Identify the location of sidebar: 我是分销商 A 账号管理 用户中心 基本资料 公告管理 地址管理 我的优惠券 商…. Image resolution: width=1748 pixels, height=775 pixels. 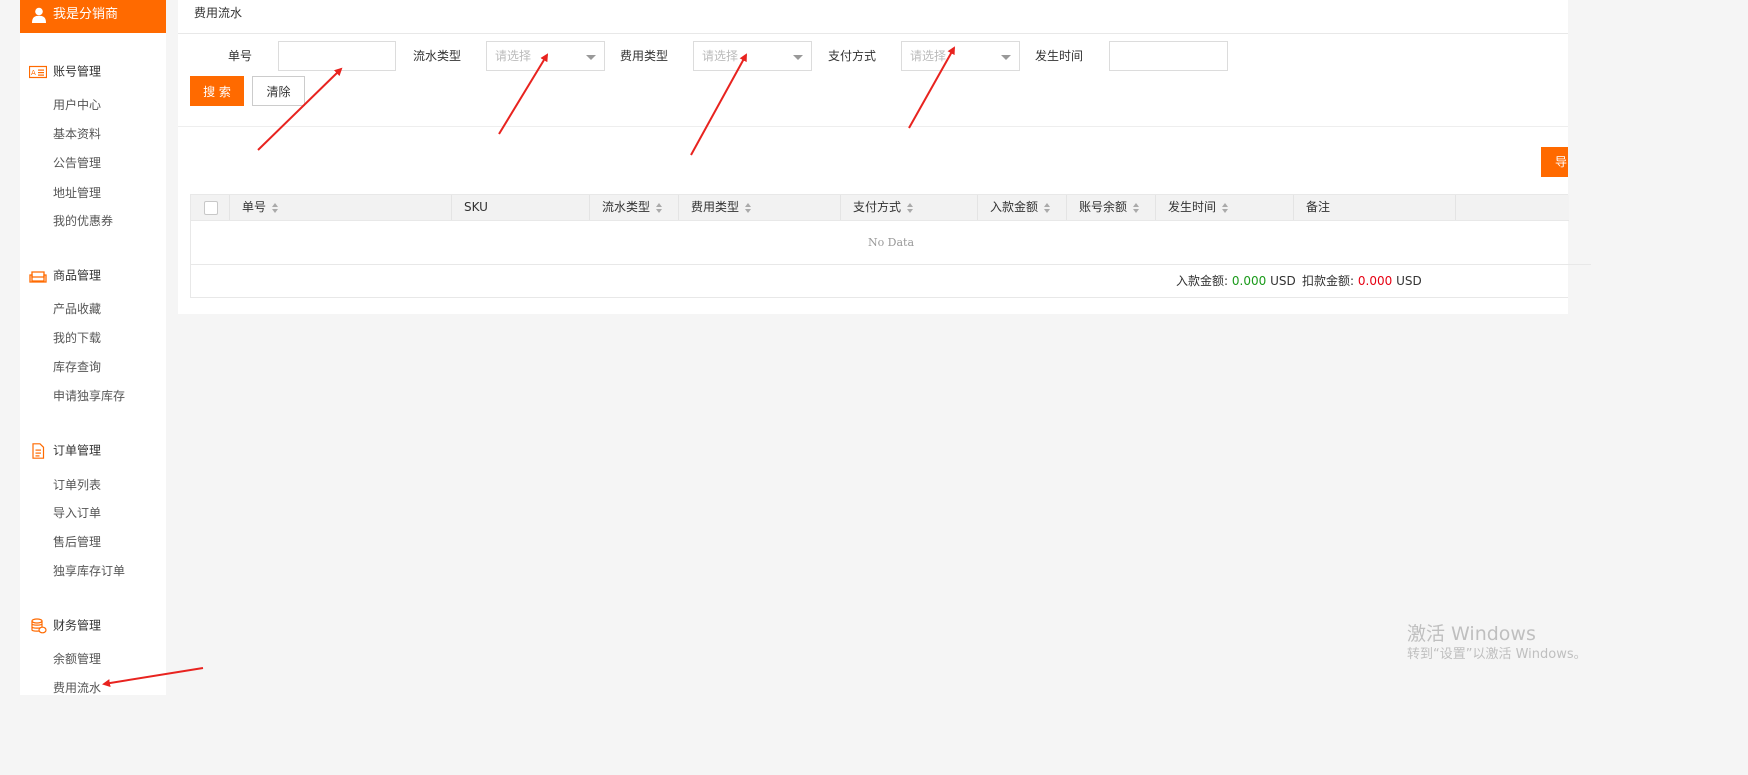
(93, 347).